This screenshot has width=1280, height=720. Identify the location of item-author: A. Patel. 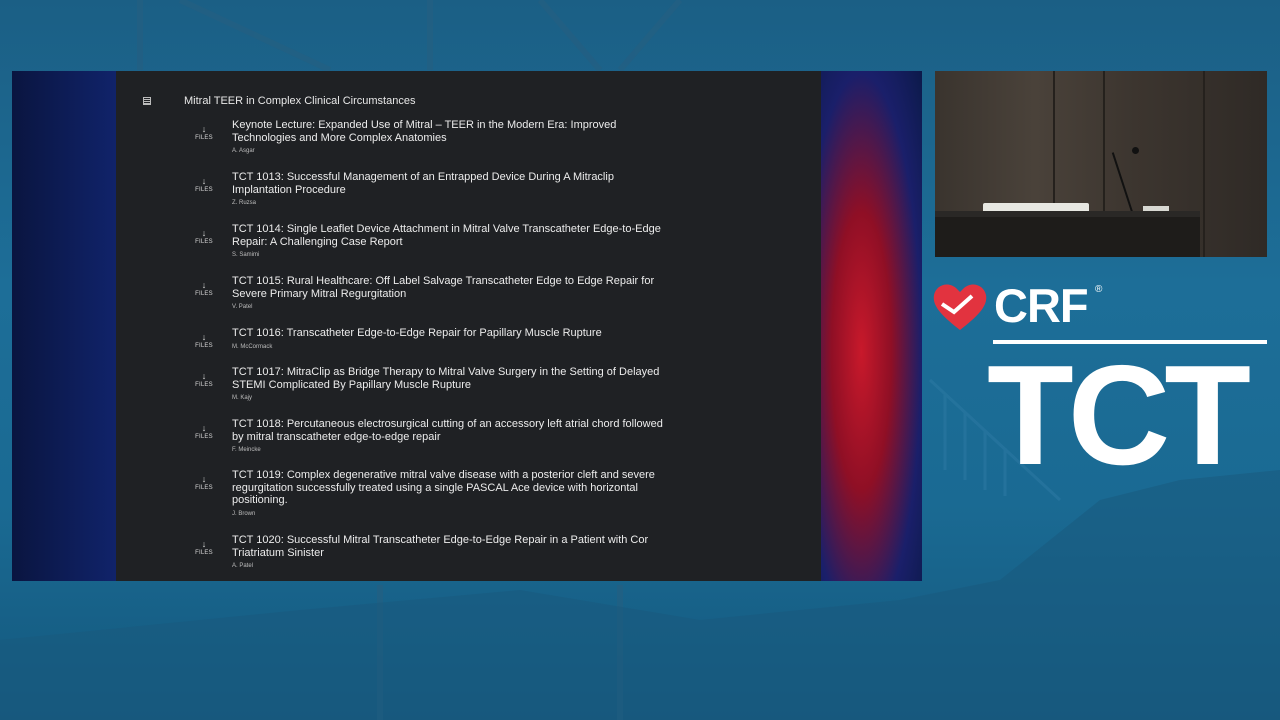
(243, 566).